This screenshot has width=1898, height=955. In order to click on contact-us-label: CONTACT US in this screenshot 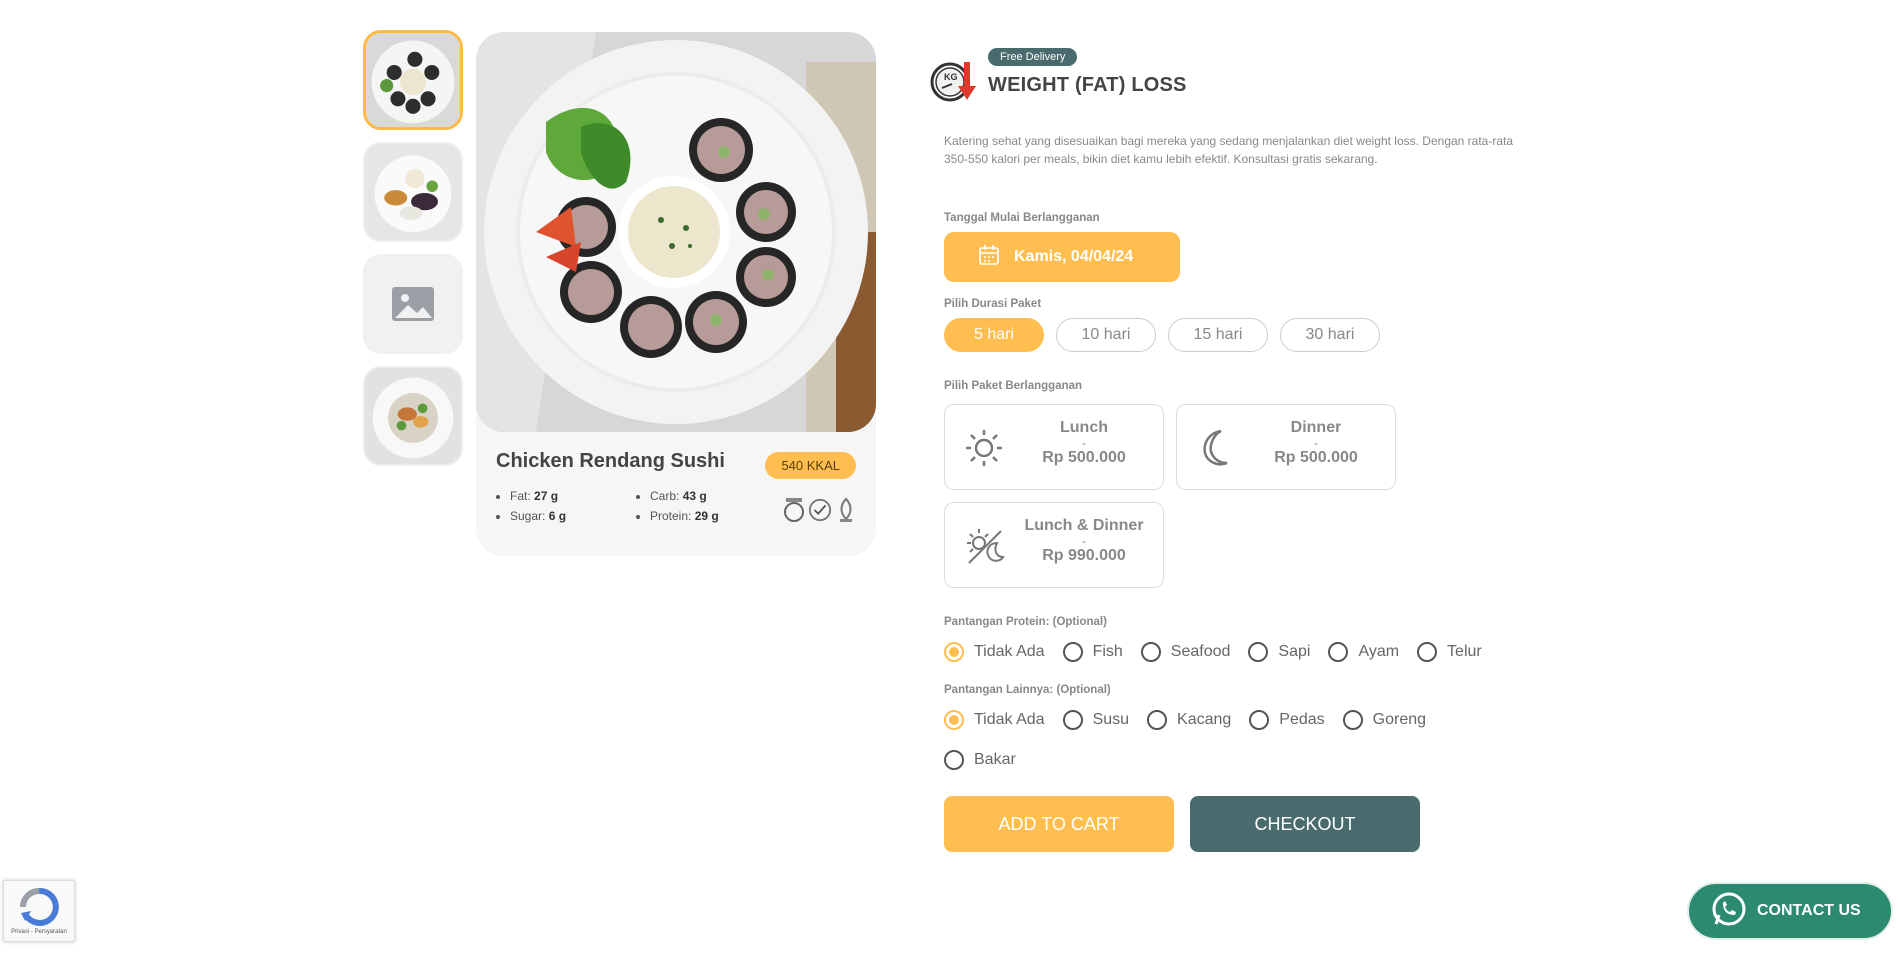, I will do `click(1809, 910)`.